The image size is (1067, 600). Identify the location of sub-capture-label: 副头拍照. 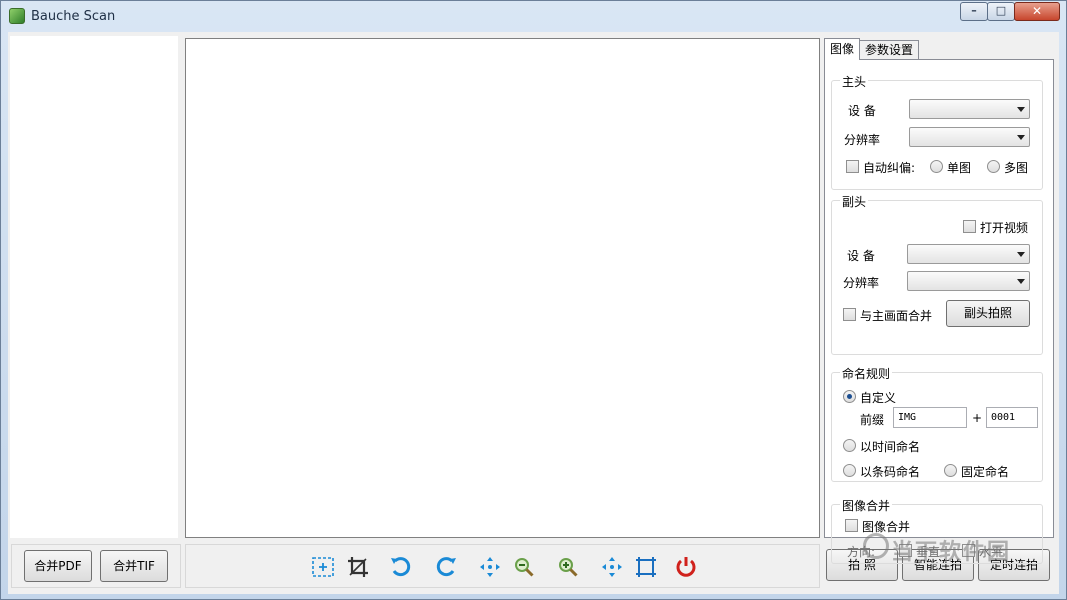
(987, 313).